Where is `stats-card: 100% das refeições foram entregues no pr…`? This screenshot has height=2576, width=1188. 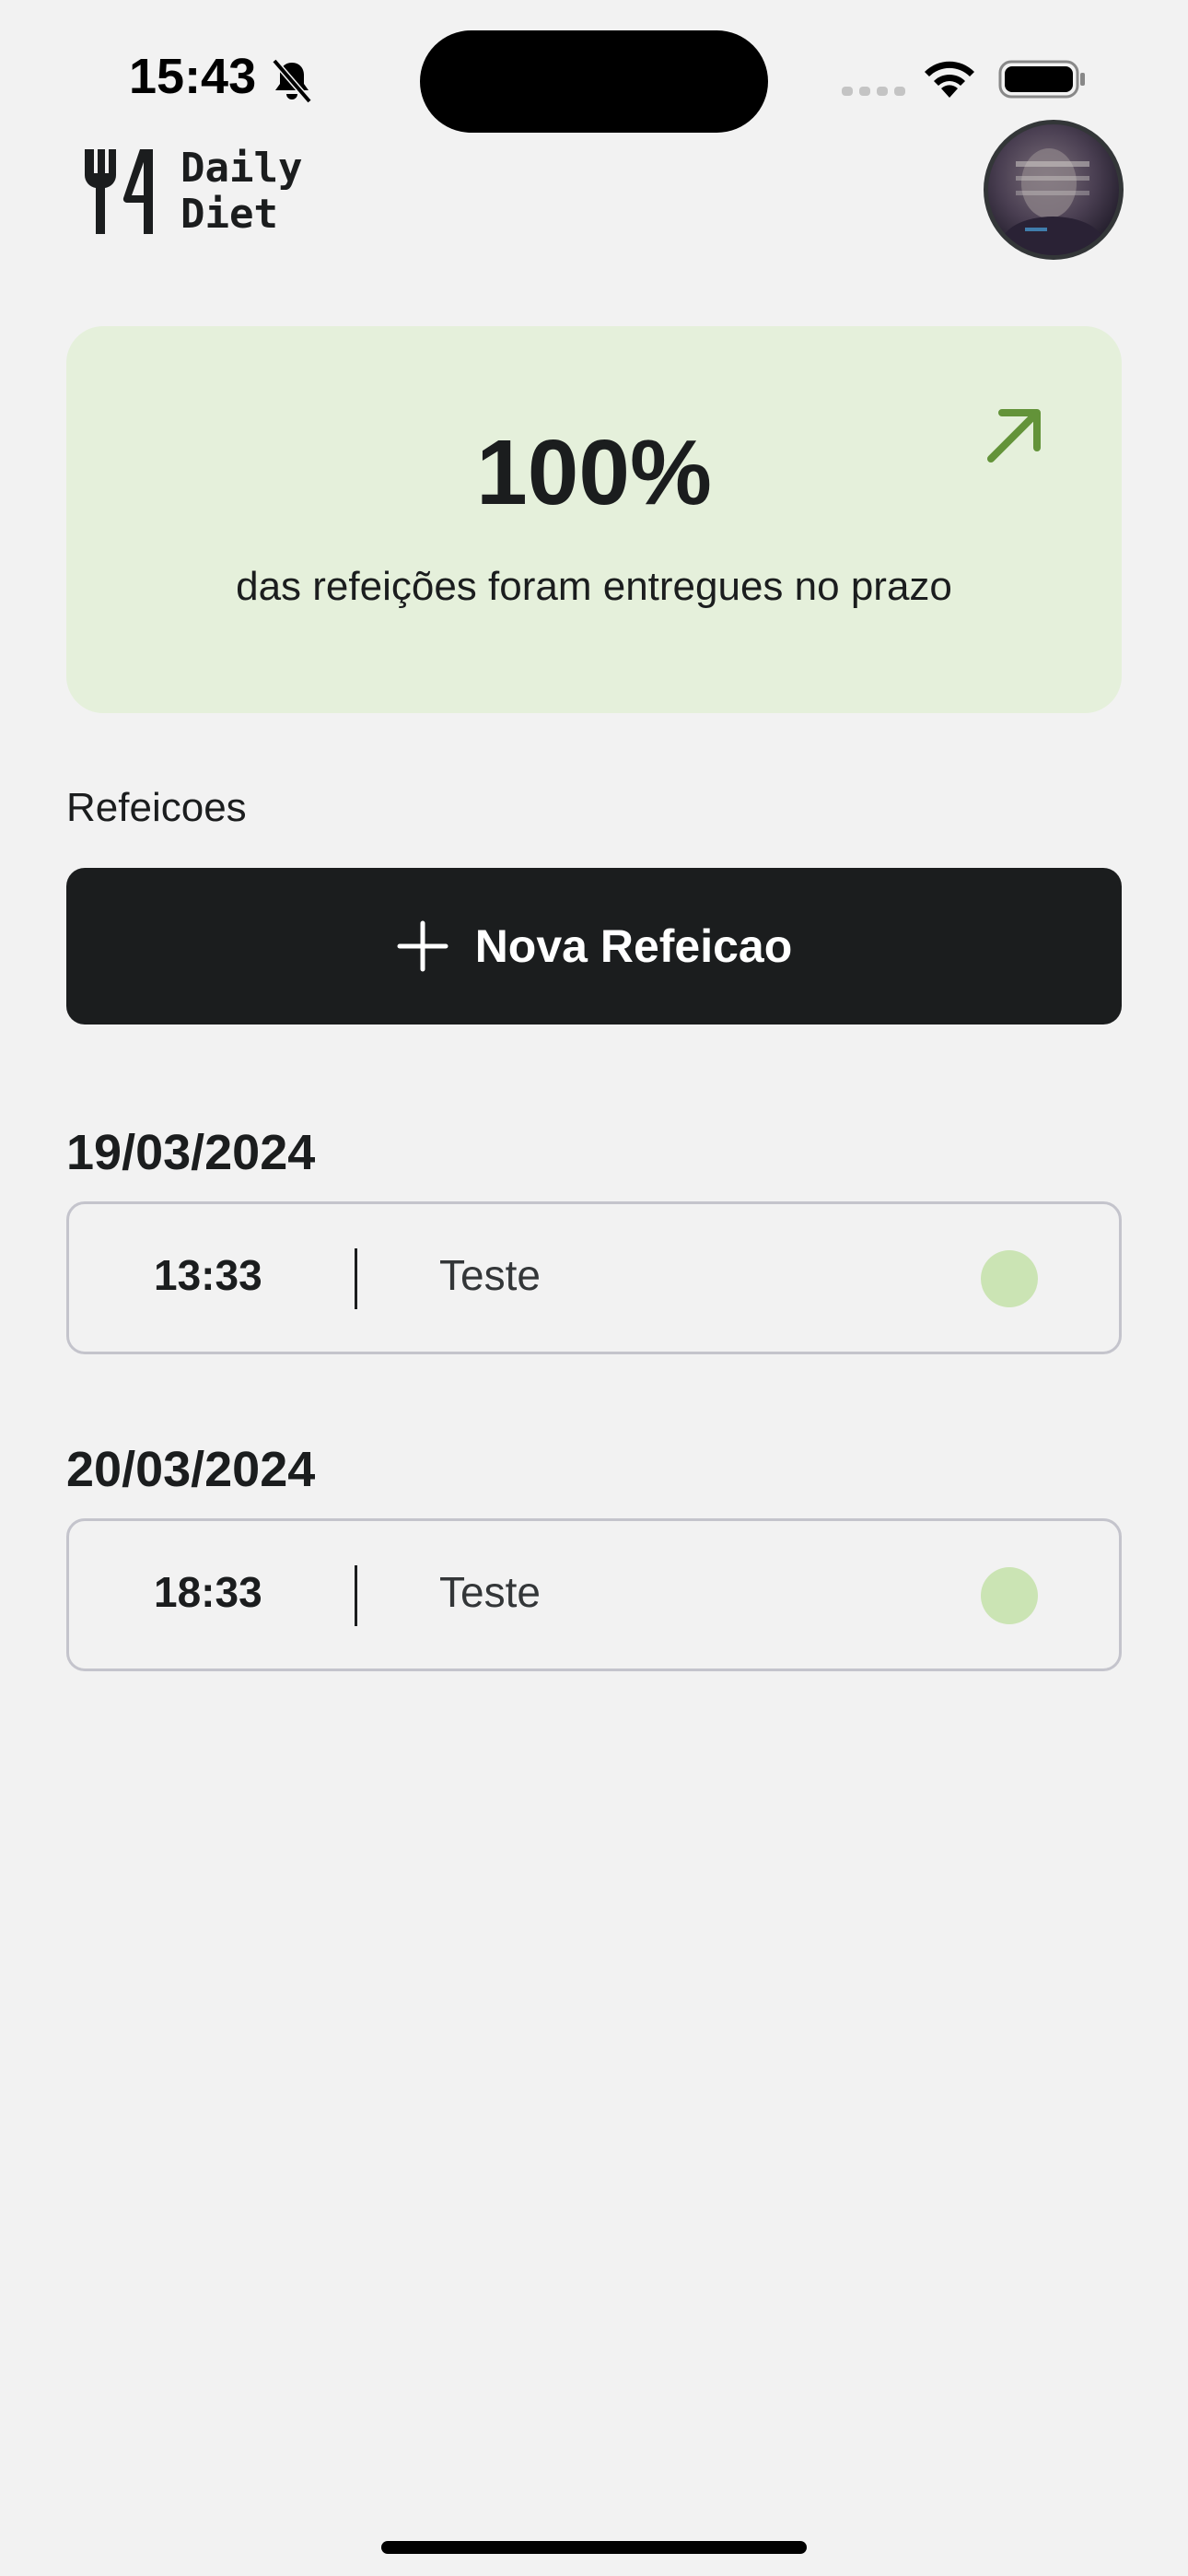
stats-card: 100% das refeições foram entregues no pr… is located at coordinates (594, 519).